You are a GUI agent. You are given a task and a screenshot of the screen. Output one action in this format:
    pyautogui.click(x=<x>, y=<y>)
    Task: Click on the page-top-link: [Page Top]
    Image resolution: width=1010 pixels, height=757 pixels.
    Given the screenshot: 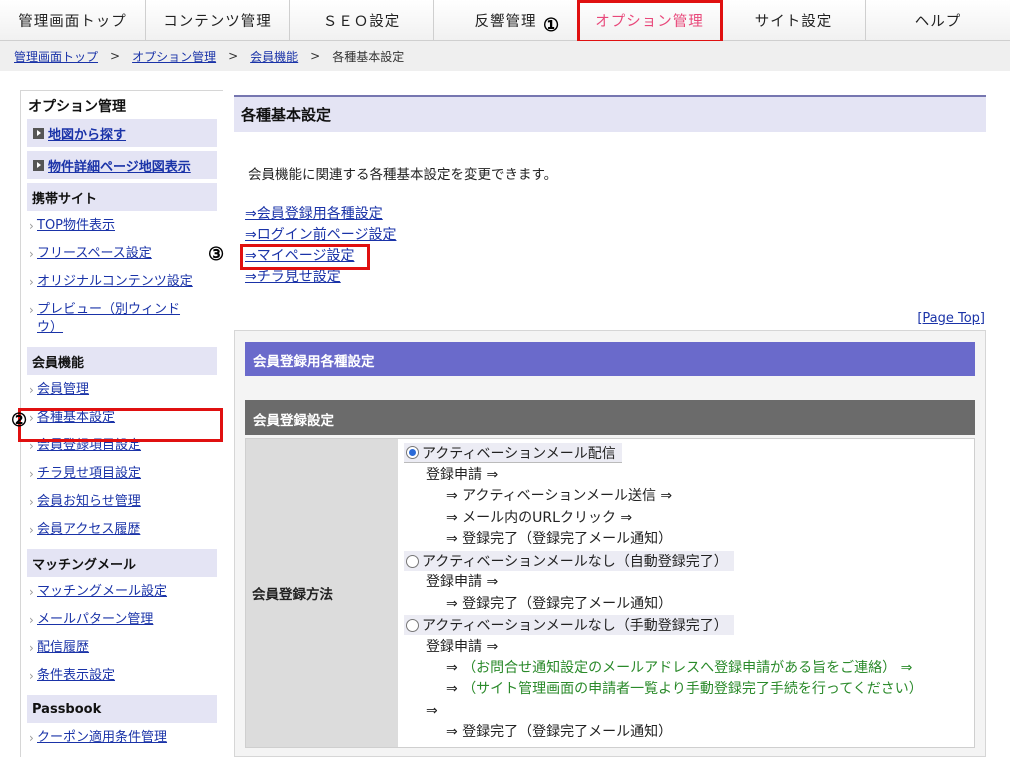 What is the action you would take?
    pyautogui.click(x=951, y=318)
    